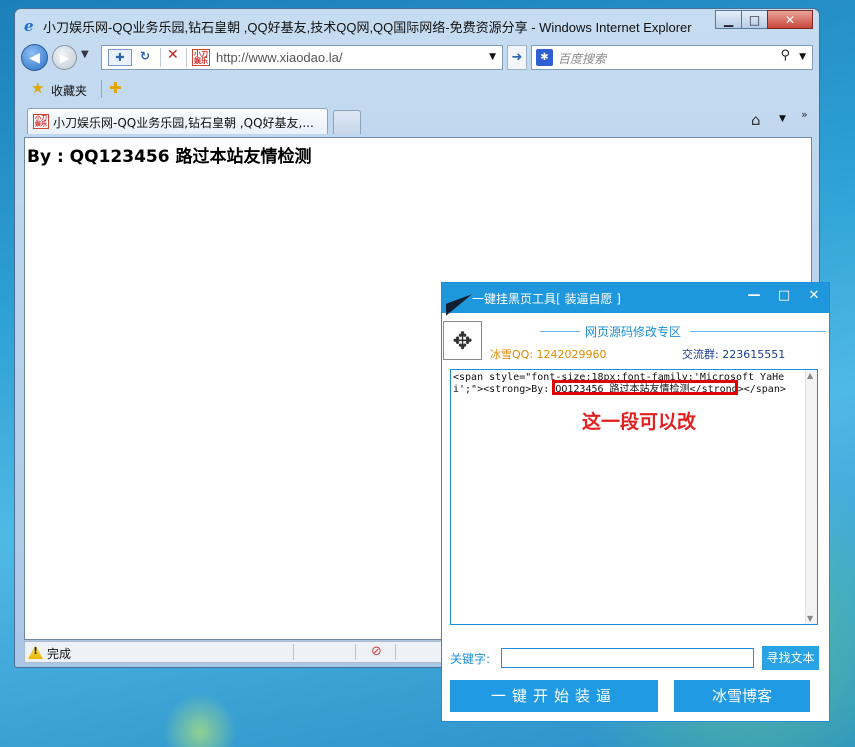  I want to click on close-button: ✕, so click(790, 19).